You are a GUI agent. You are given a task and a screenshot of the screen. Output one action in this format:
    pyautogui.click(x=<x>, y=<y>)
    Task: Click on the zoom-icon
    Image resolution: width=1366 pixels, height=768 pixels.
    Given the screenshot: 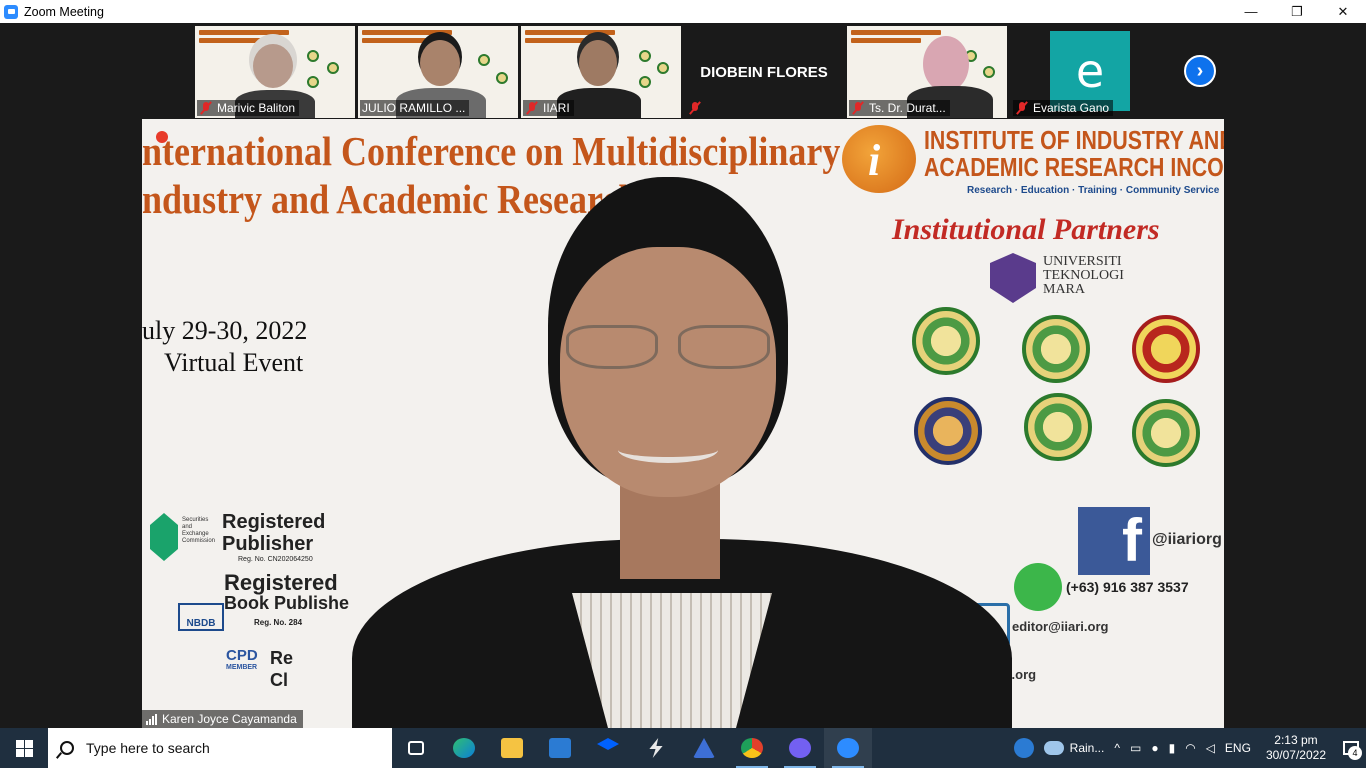 What is the action you would take?
    pyautogui.click(x=848, y=748)
    